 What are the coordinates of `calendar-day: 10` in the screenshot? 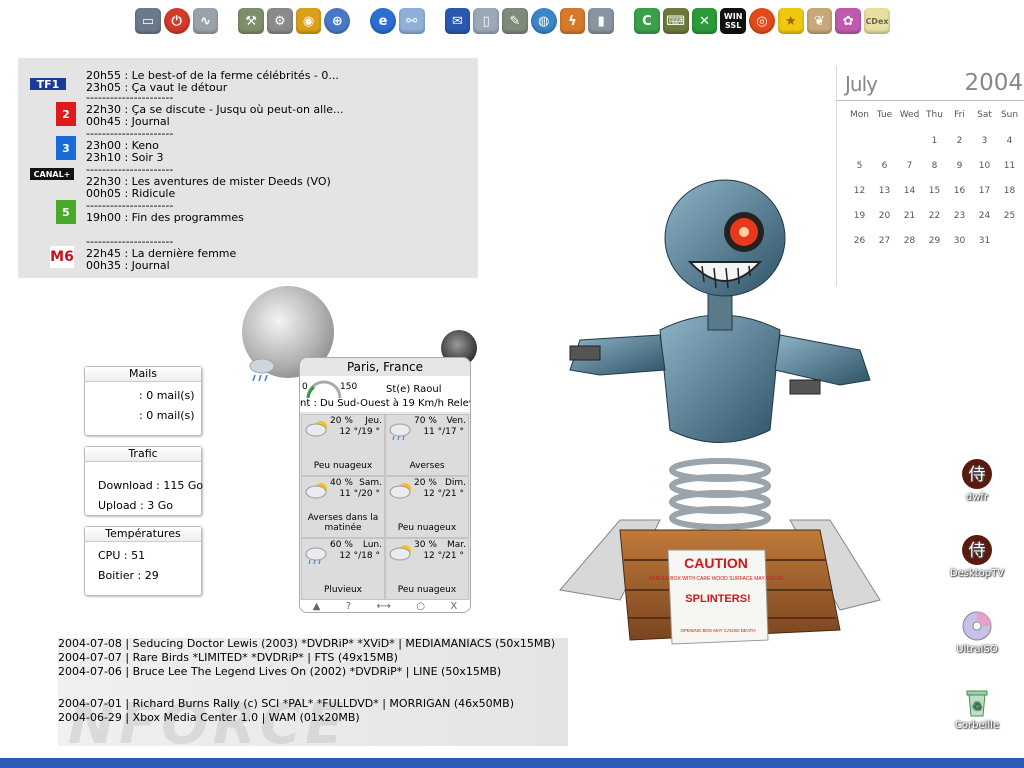 It's located at (984, 166).